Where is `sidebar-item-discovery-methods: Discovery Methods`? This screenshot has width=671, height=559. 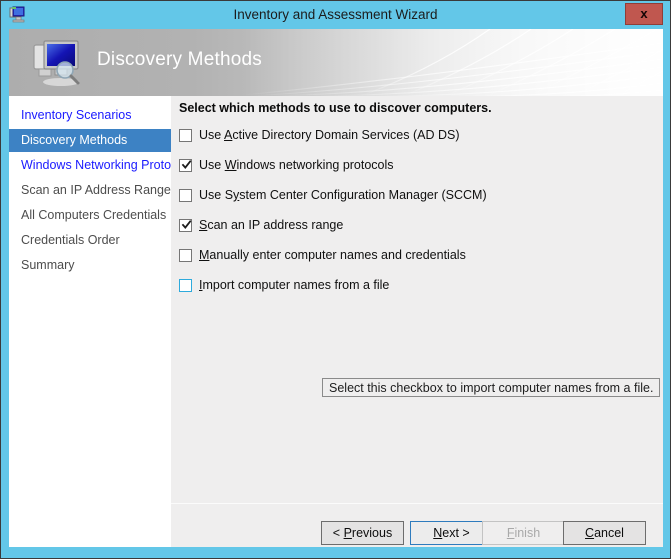
sidebar-item-discovery-methods: Discovery Methods is located at coordinates (90, 140).